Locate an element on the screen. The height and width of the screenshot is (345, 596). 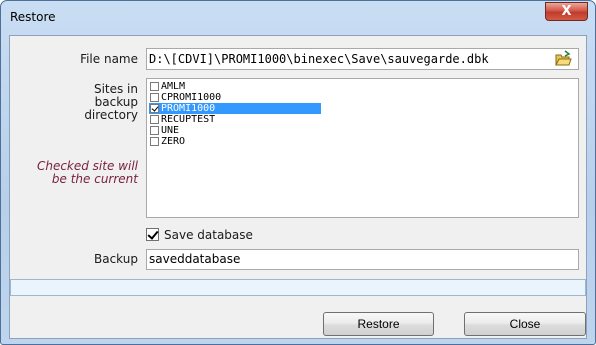
site-name: CPROMI1000 is located at coordinates (191, 97).